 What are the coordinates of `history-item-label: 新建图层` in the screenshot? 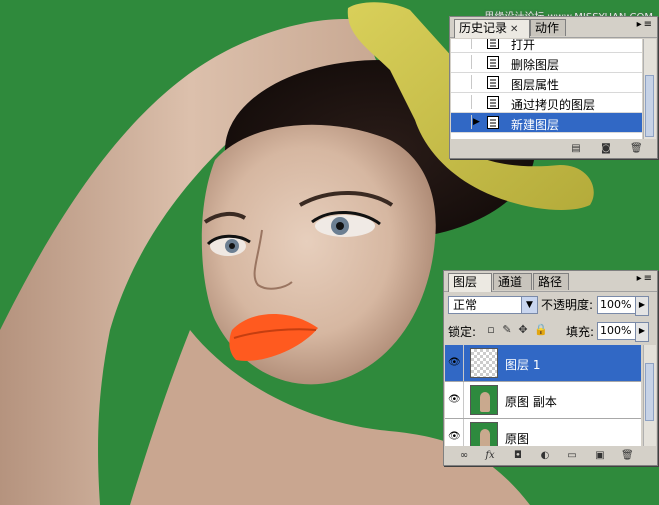 It's located at (535, 125).